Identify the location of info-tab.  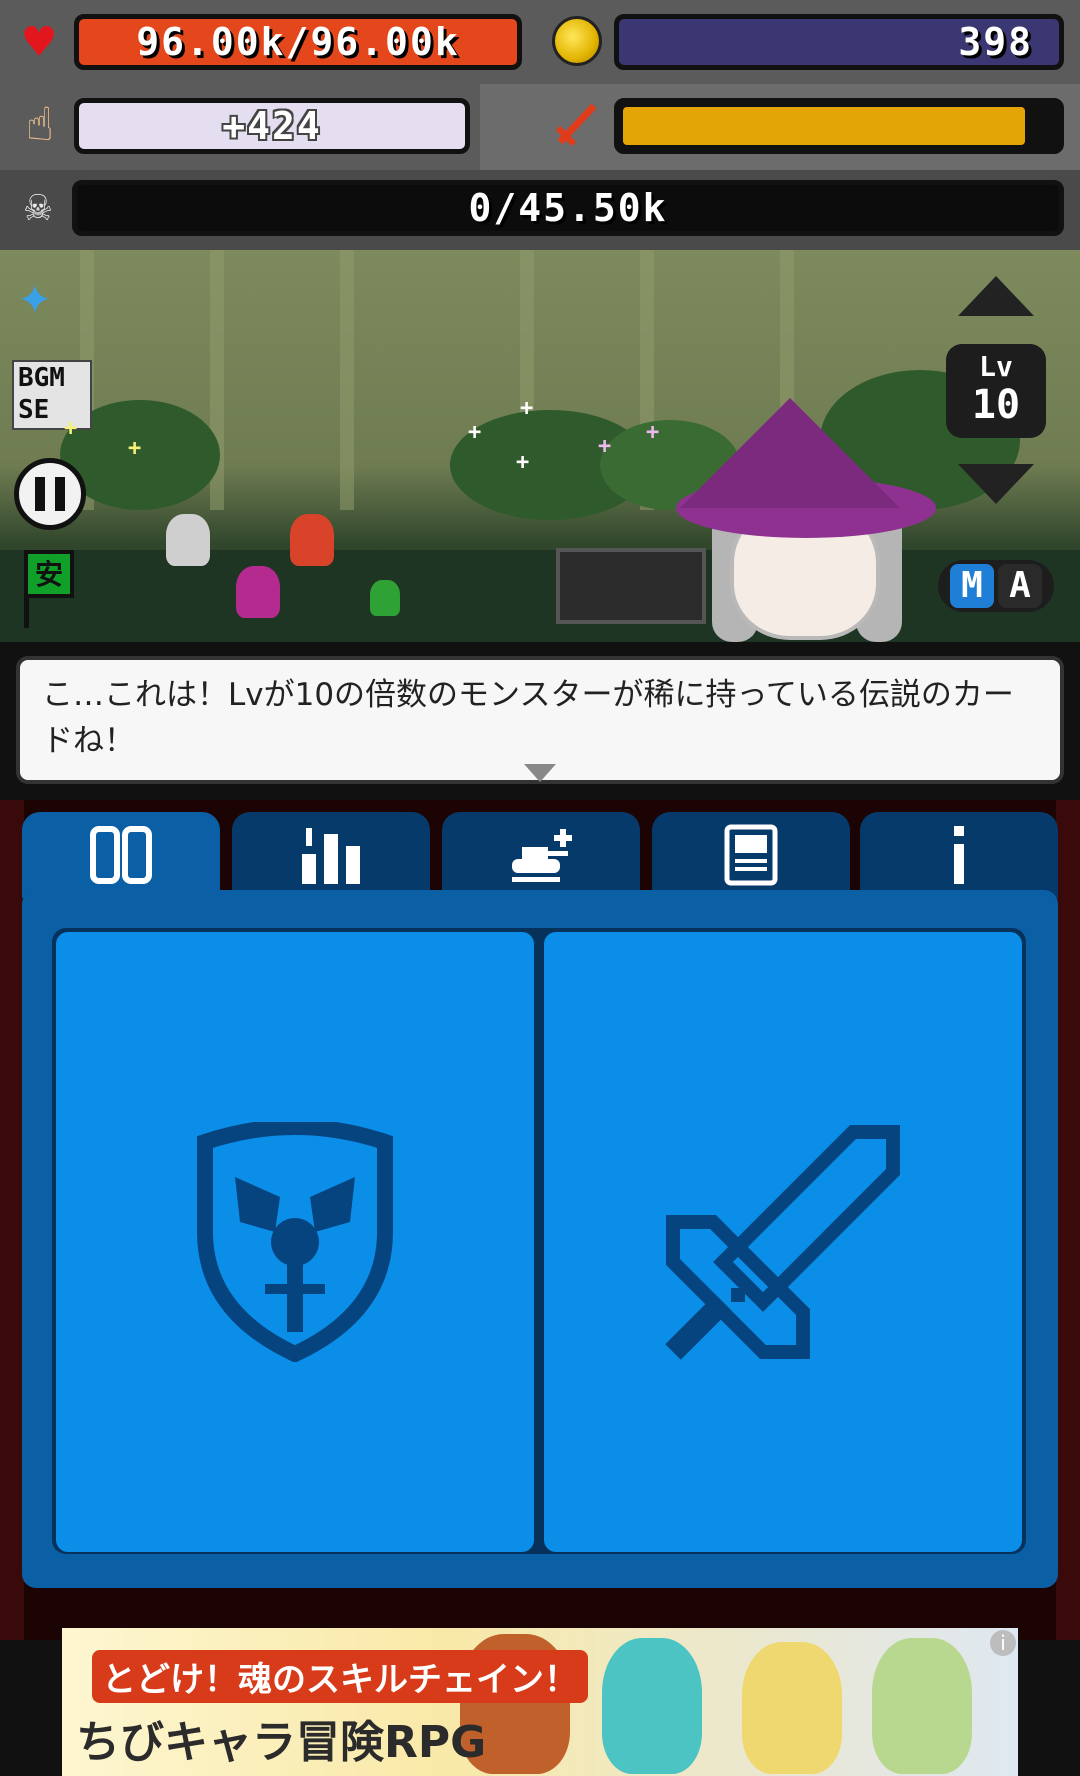
(959, 855).